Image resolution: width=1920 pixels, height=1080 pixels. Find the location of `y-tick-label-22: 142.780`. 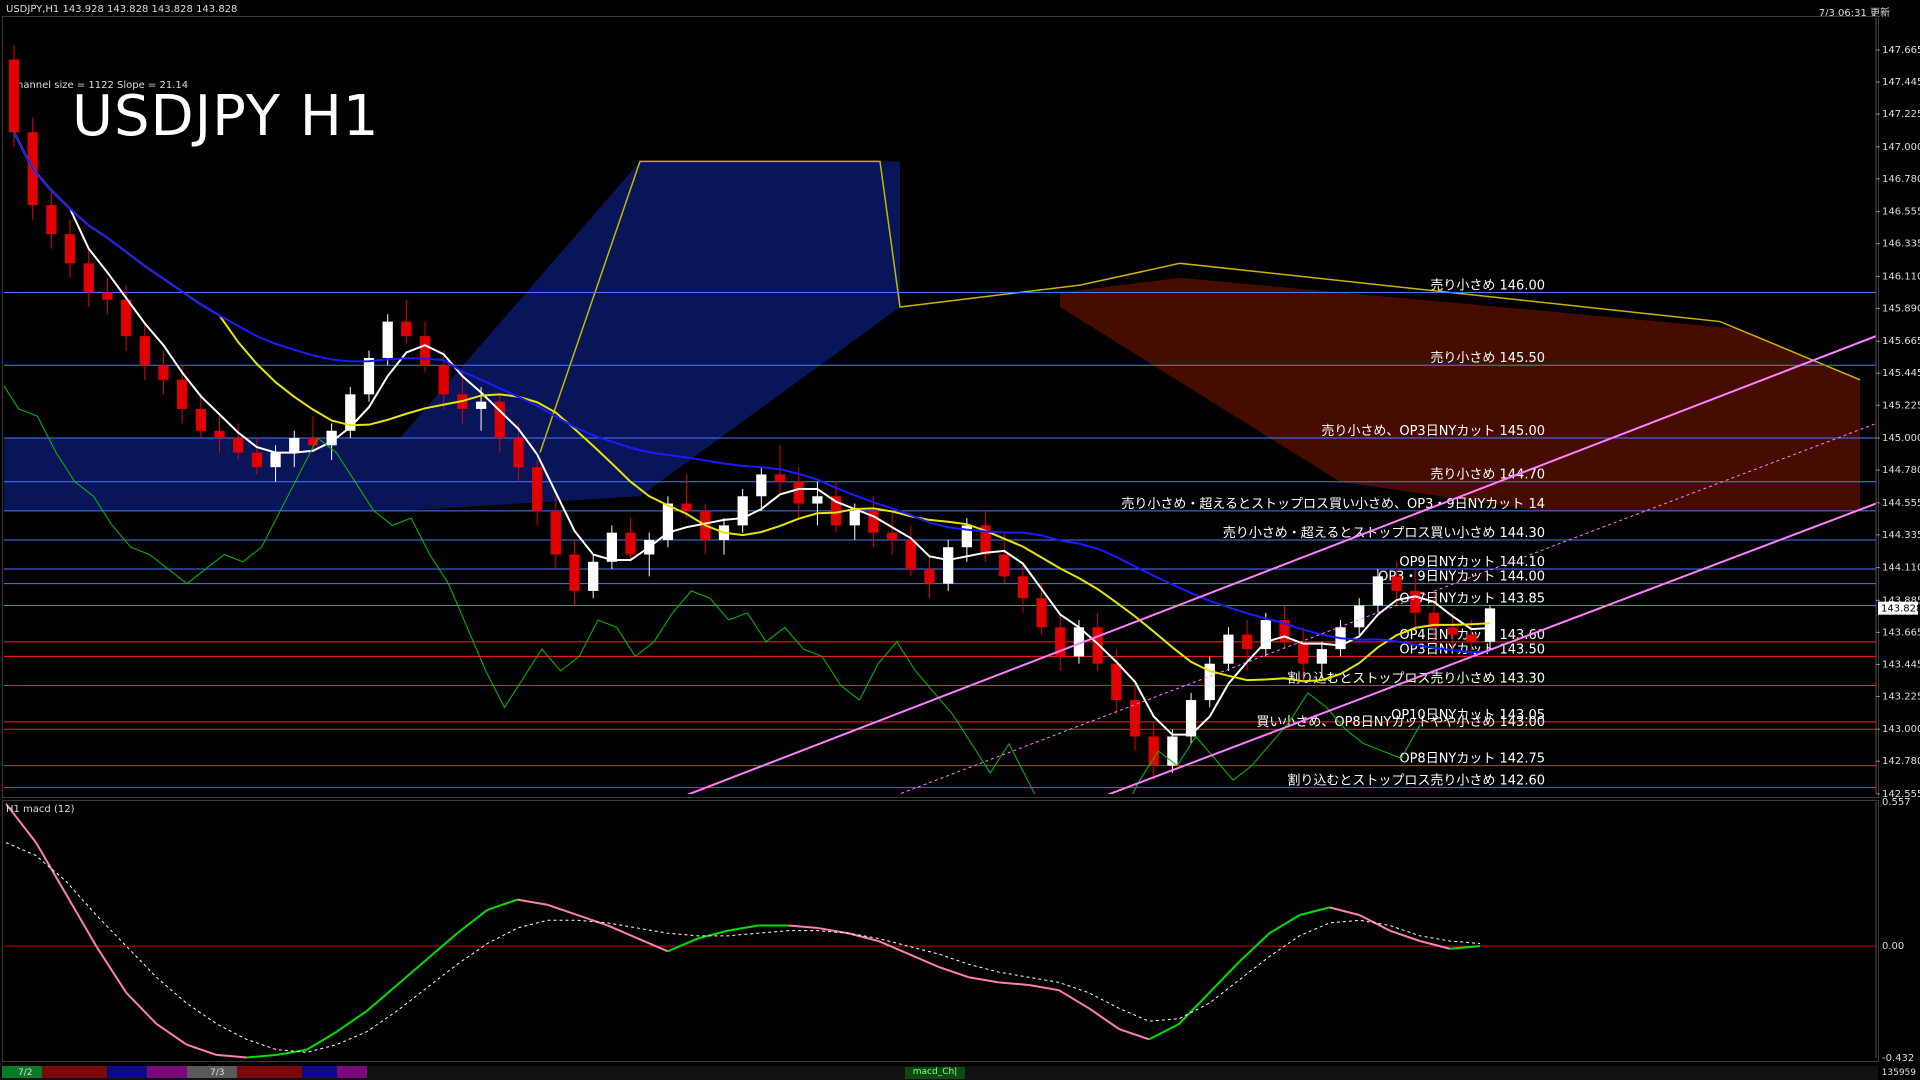

y-tick-label-22: 142.780 is located at coordinates (1901, 761).